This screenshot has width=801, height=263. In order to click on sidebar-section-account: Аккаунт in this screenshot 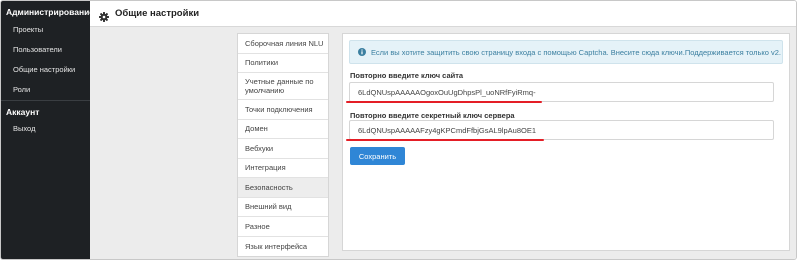, I will do `click(45, 109)`.